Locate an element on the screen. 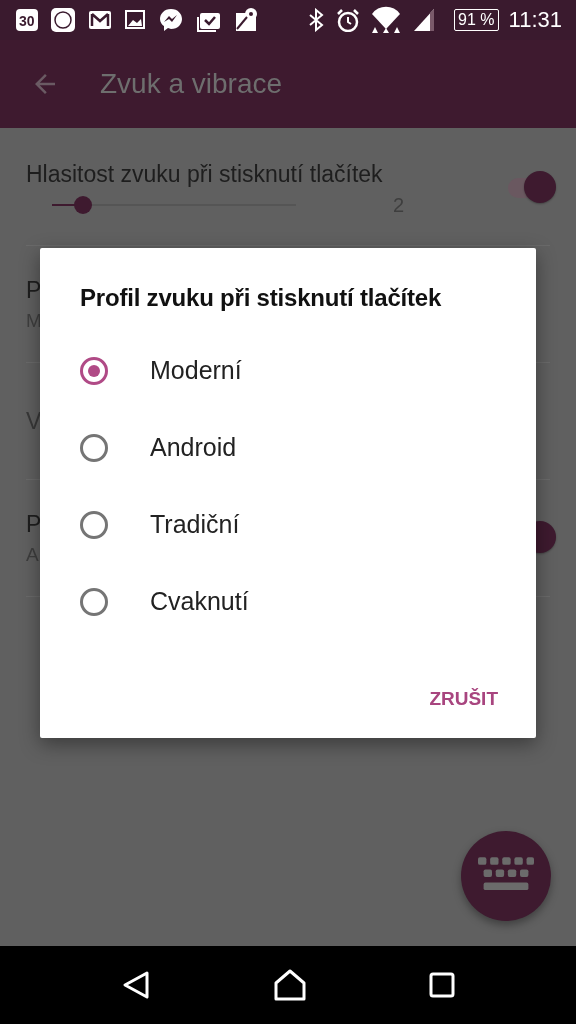 This screenshot has height=1024, width=576. clock-time: 11:31 is located at coordinates (535, 20).